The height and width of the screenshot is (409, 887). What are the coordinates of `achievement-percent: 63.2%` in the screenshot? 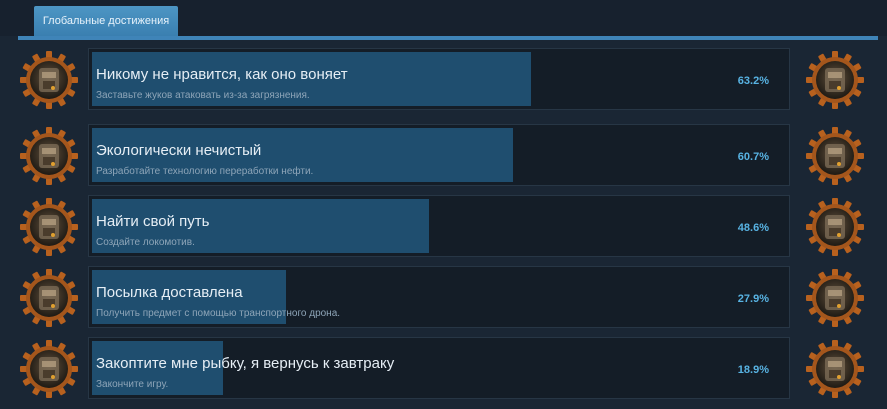 It's located at (753, 81).